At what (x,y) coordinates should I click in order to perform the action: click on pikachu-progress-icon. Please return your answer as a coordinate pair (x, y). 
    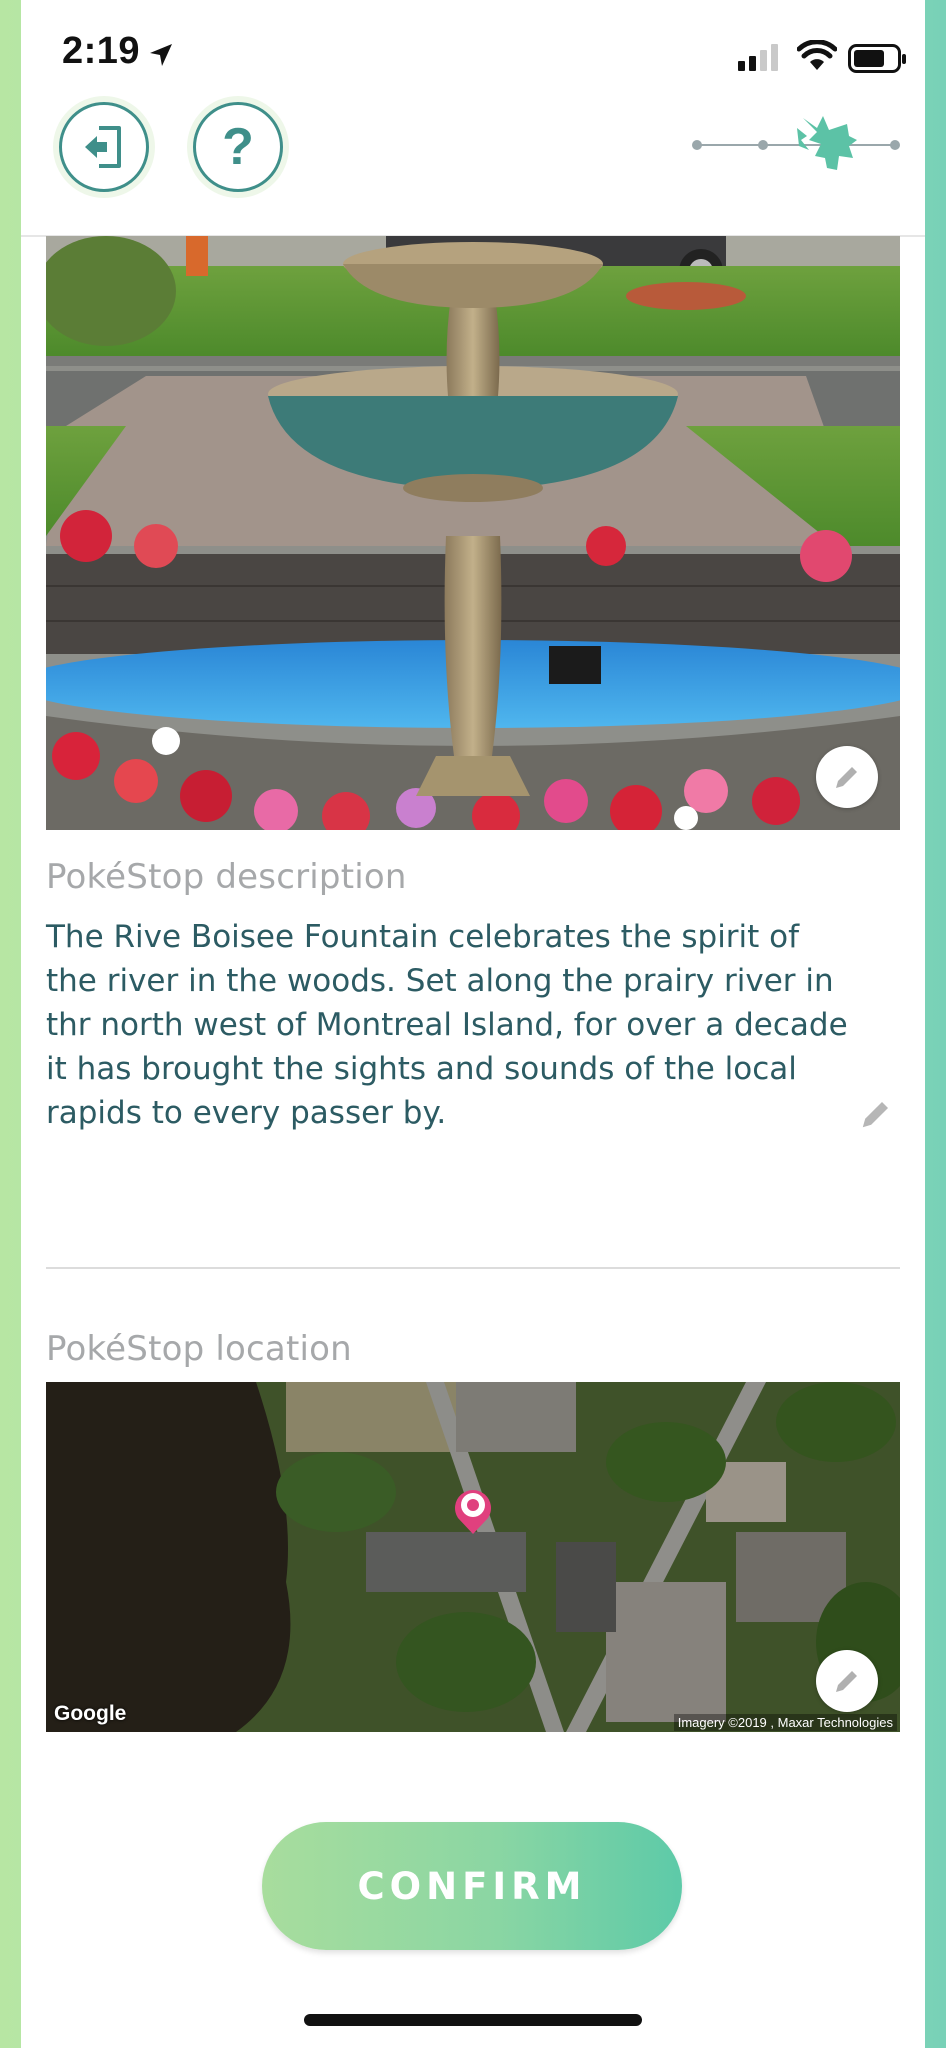
    Looking at the image, I should click on (827, 143).